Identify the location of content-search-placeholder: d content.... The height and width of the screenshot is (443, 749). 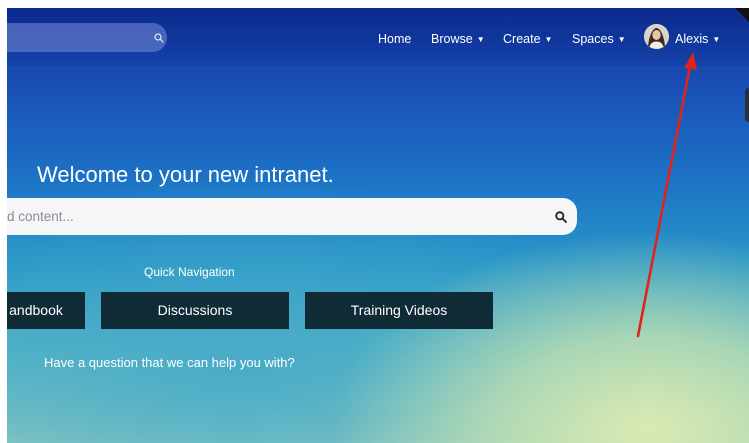
(40, 216).